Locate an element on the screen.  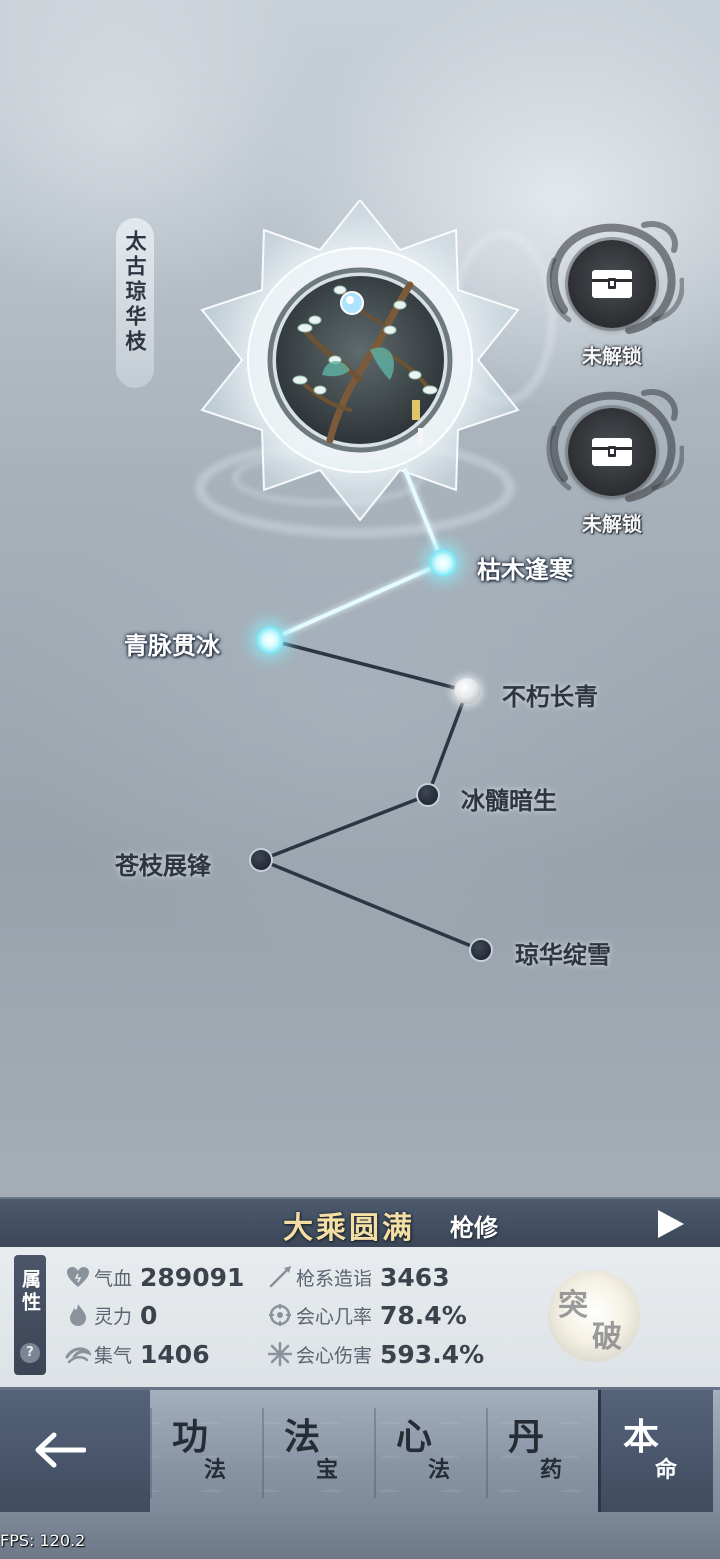
stat-label: 会心几率 is located at coordinates (334, 1316).